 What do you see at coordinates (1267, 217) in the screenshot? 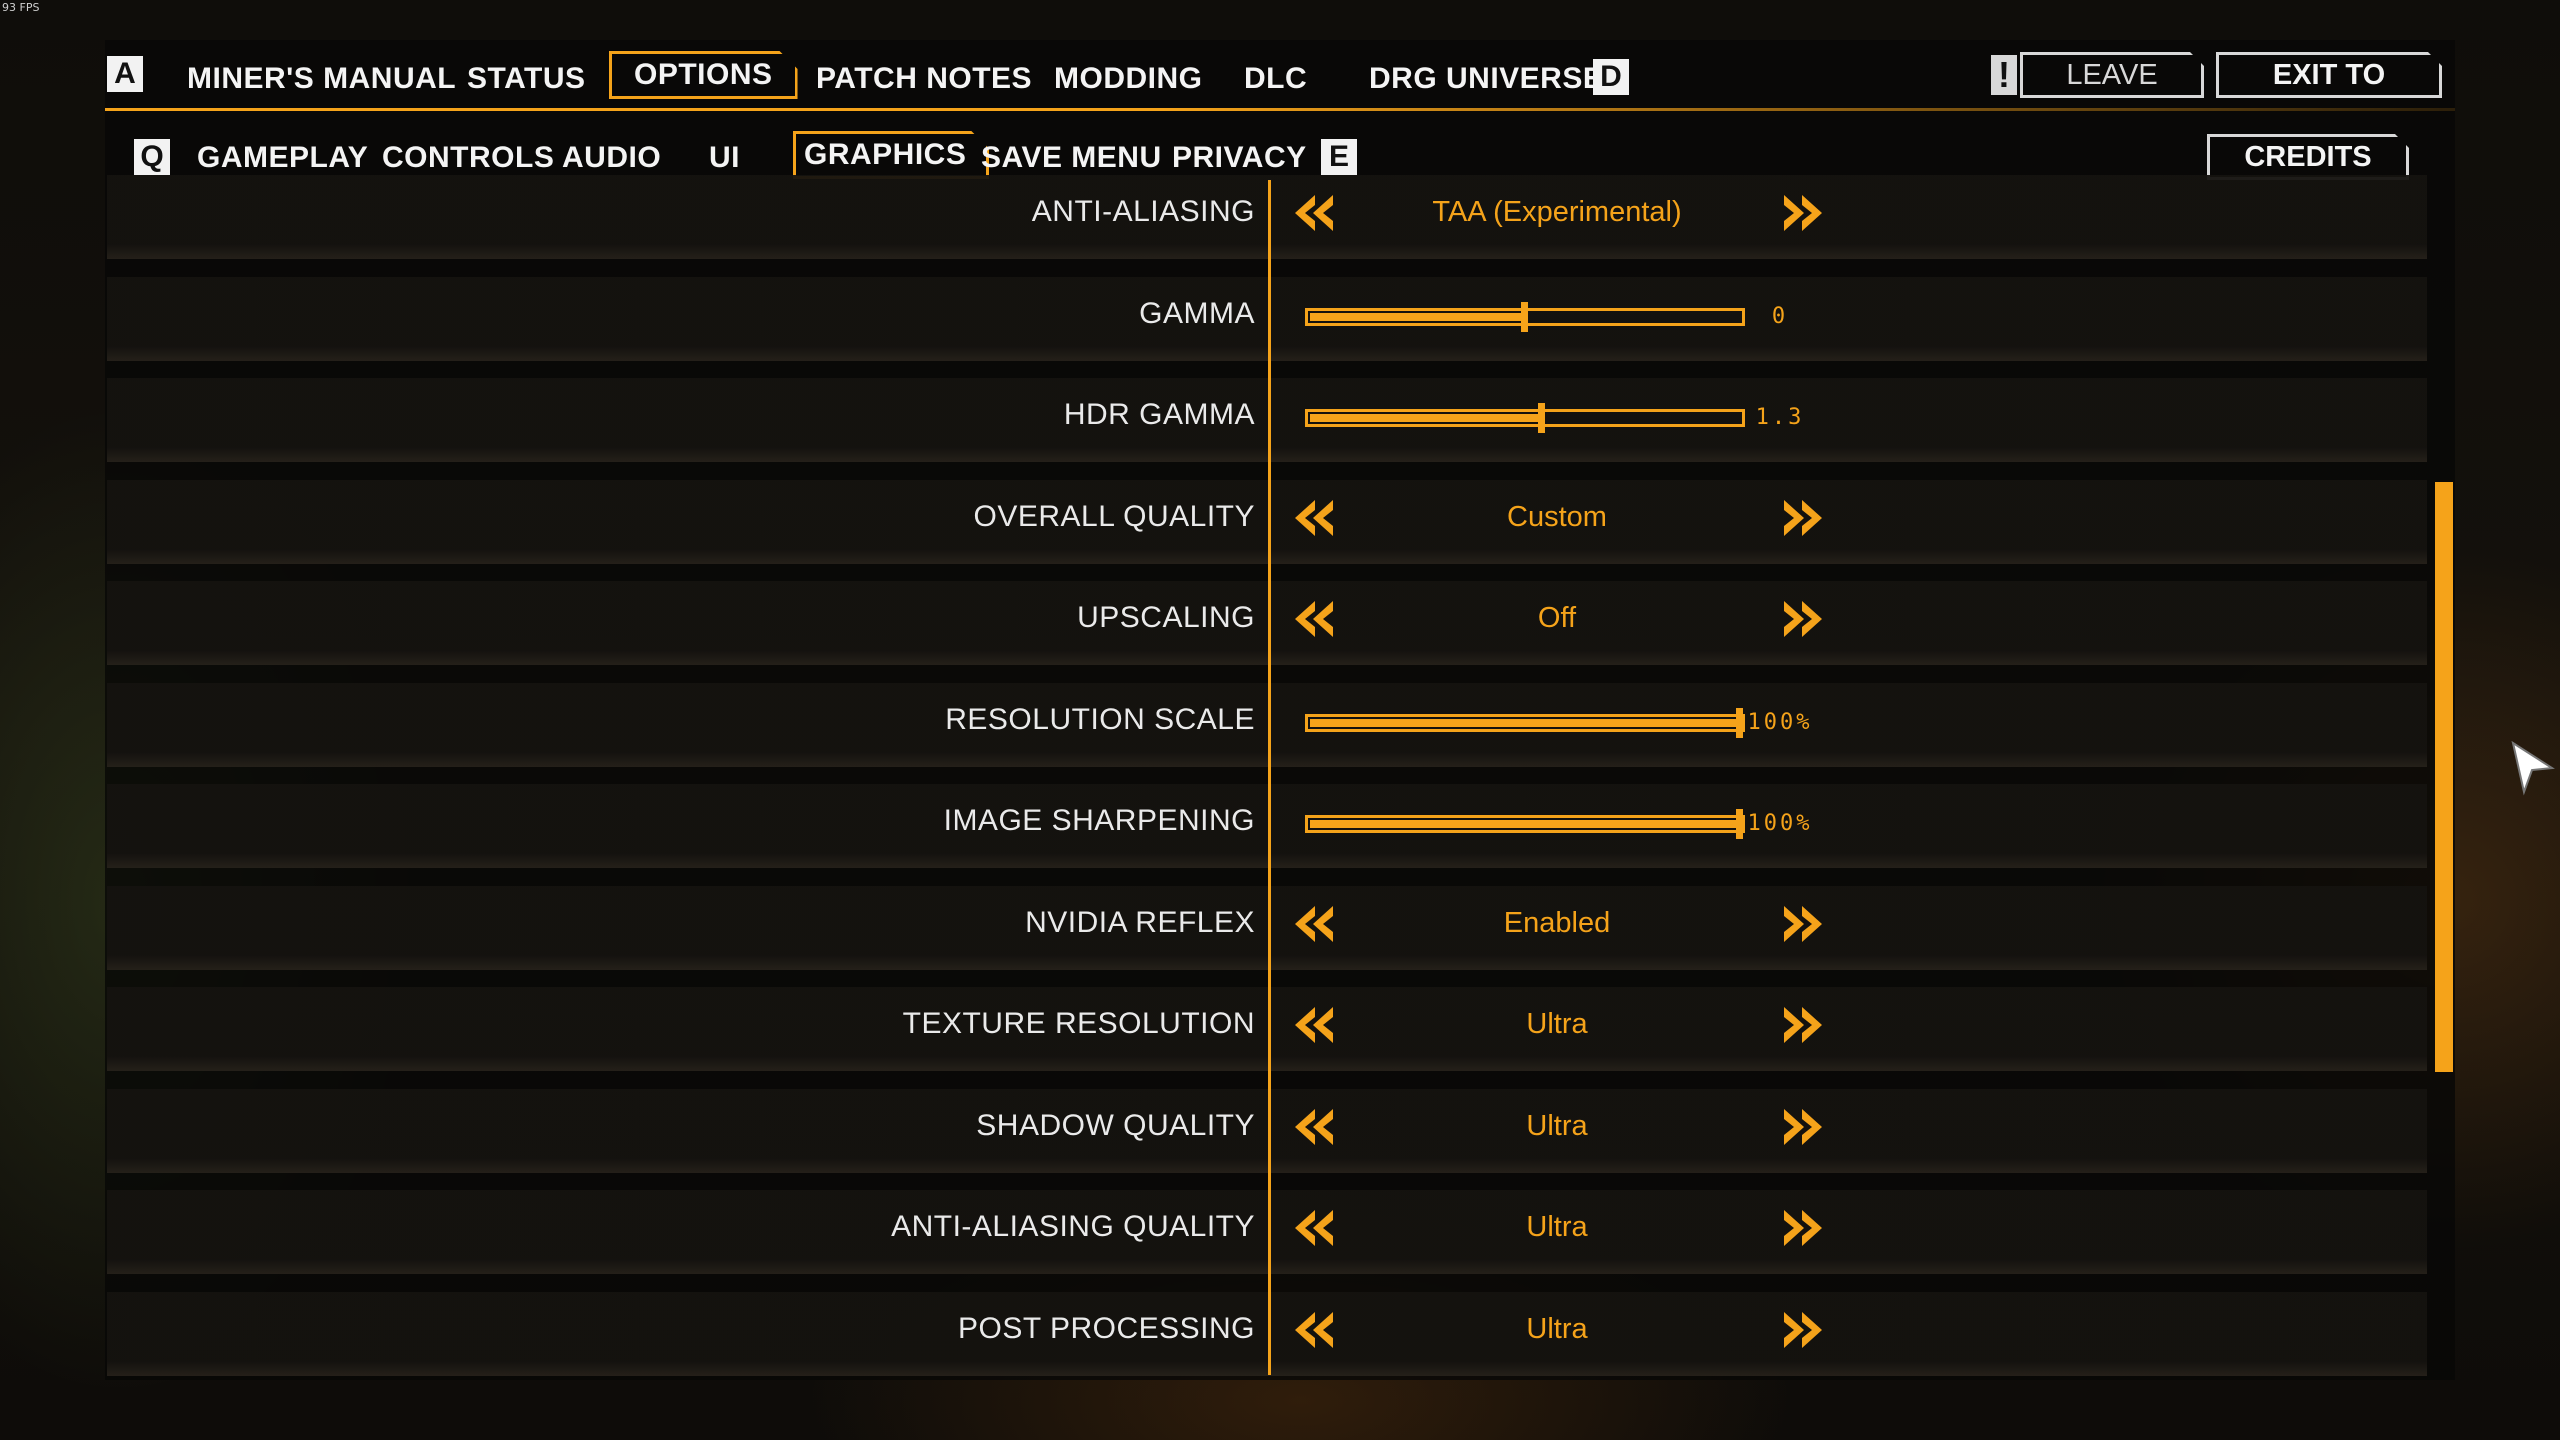
I see `setting-row-anti-aliasing` at bounding box center [1267, 217].